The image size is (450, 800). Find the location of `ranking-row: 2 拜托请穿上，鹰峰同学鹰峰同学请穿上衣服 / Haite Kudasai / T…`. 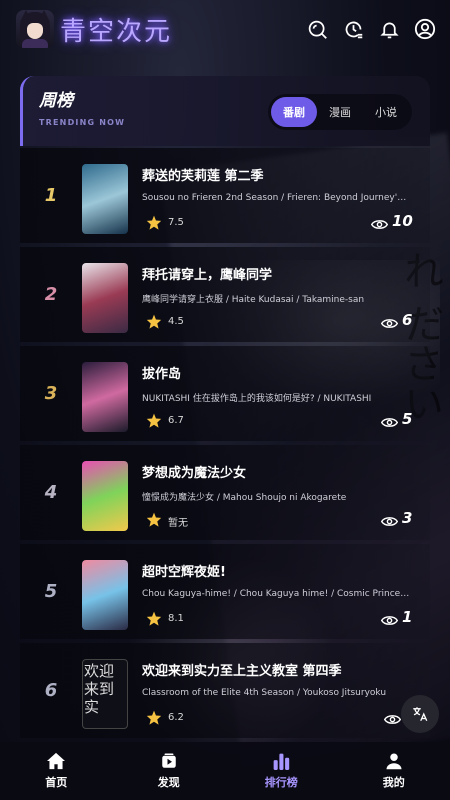

ranking-row: 2 拜托请穿上，鹰峰同学鹰峰同学请穿上衣服 / Haite Kudasai / T… is located at coordinates (225, 294).